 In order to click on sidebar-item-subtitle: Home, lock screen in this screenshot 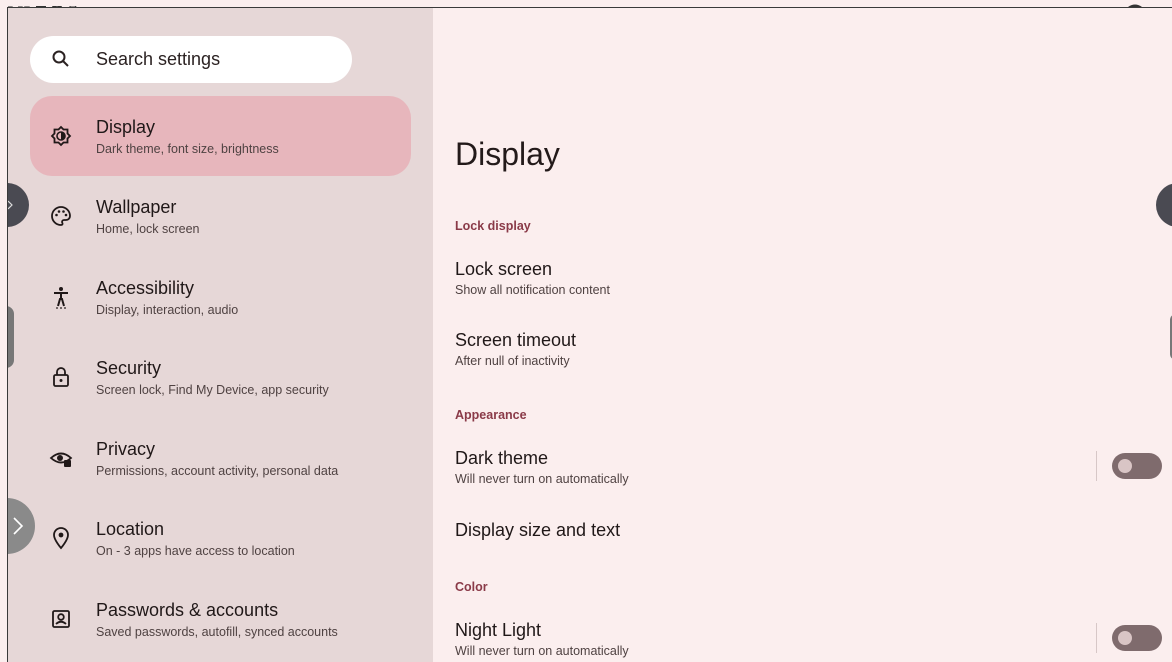, I will do `click(148, 229)`.